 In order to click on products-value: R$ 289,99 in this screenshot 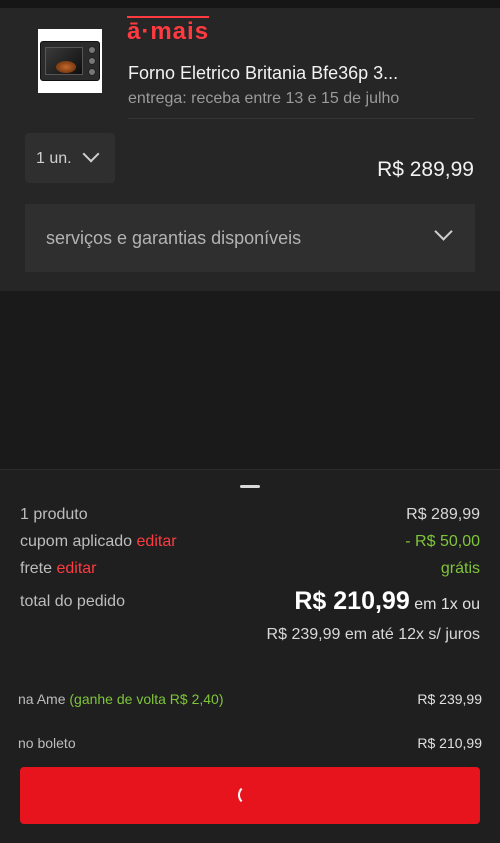, I will do `click(443, 514)`.